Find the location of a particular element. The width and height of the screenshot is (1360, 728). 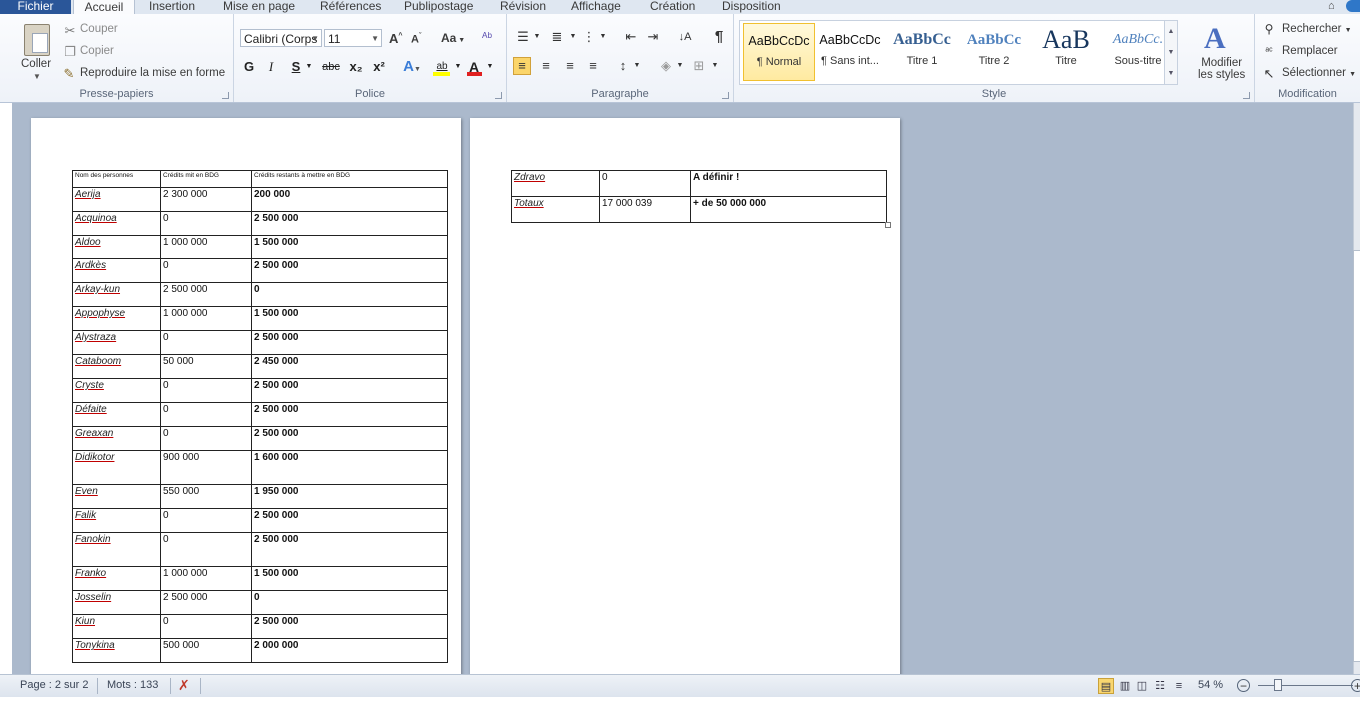

gallery-up-icon: ▲ is located at coordinates (1171, 31).